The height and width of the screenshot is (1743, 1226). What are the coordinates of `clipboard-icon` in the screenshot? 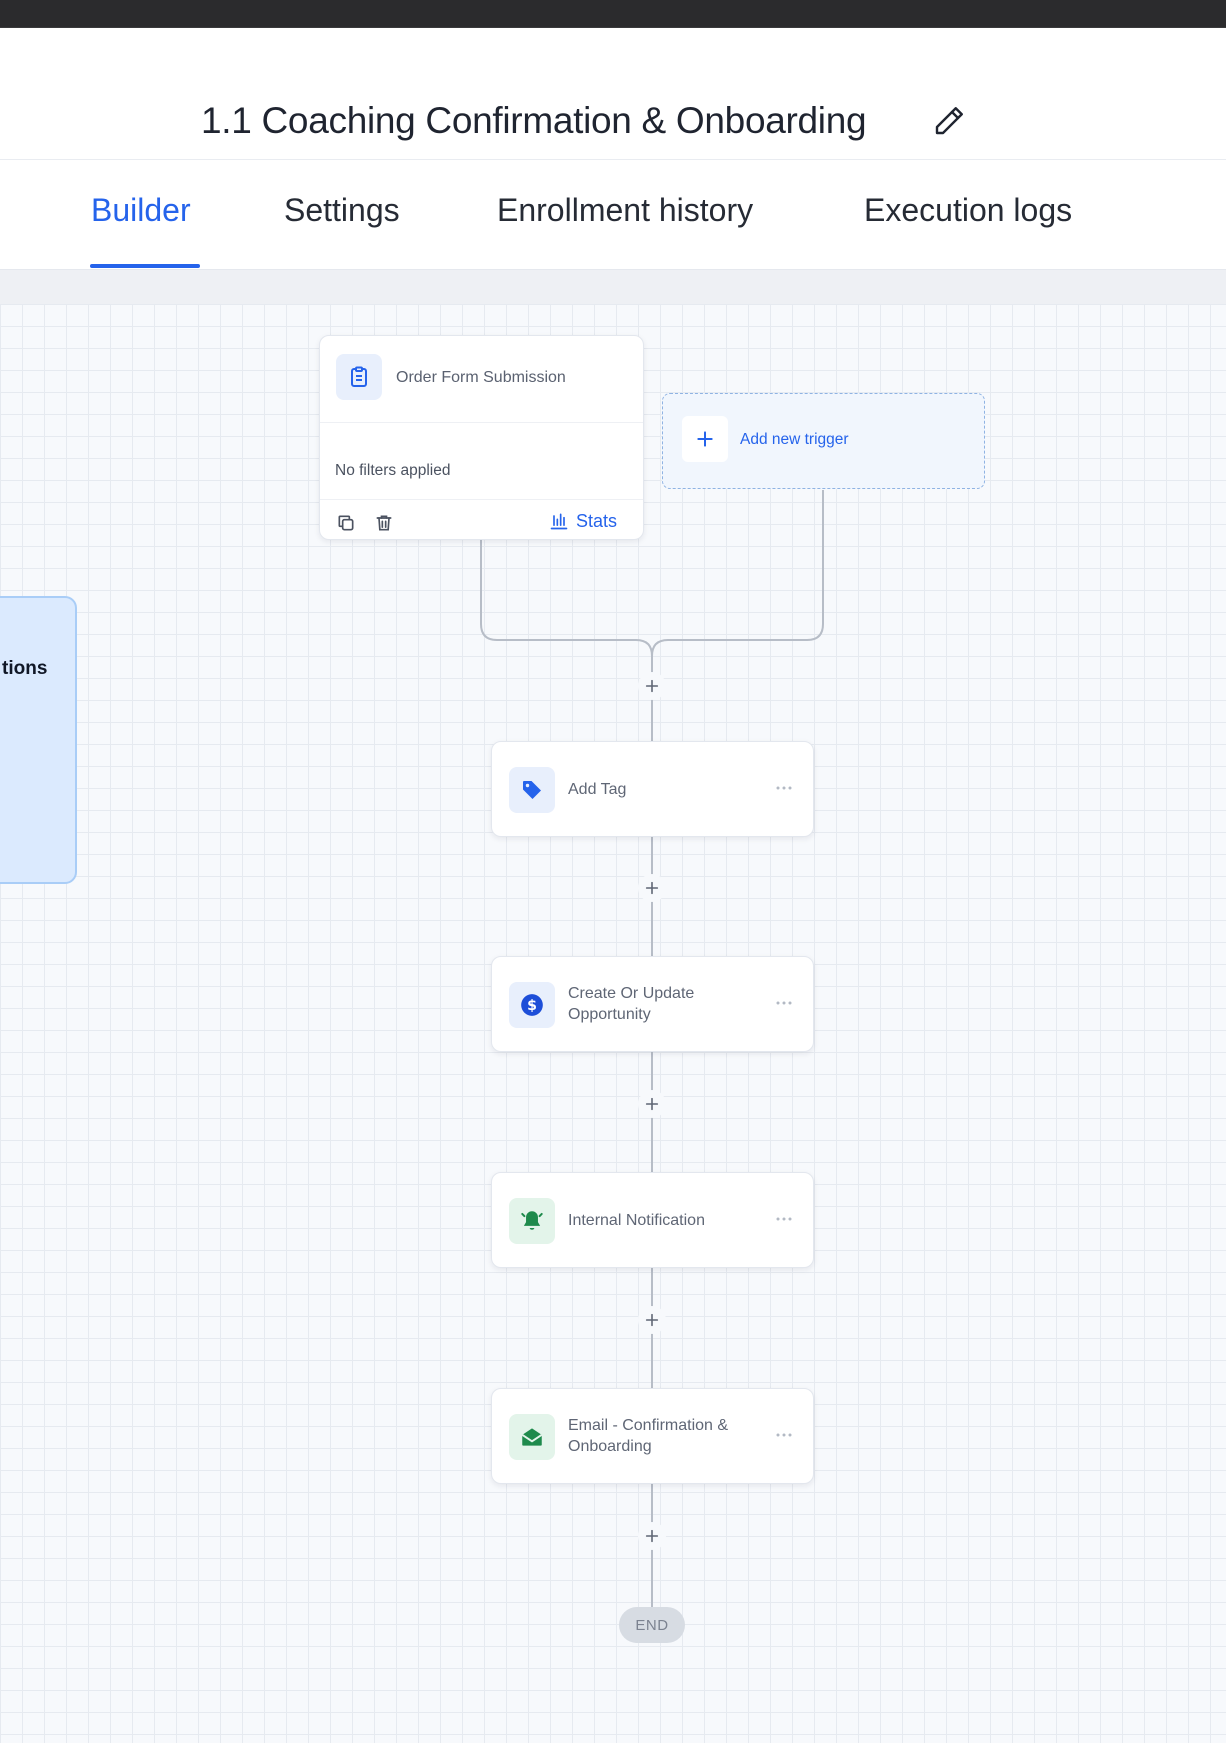 It's located at (359, 376).